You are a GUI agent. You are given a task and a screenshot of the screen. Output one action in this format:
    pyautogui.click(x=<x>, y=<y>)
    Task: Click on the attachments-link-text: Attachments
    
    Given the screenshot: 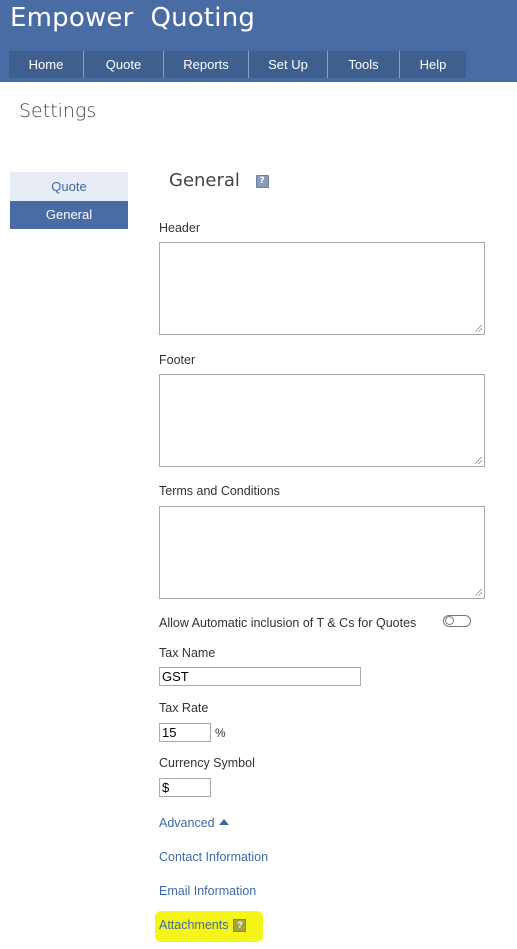 What is the action you would take?
    pyautogui.click(x=193, y=925)
    